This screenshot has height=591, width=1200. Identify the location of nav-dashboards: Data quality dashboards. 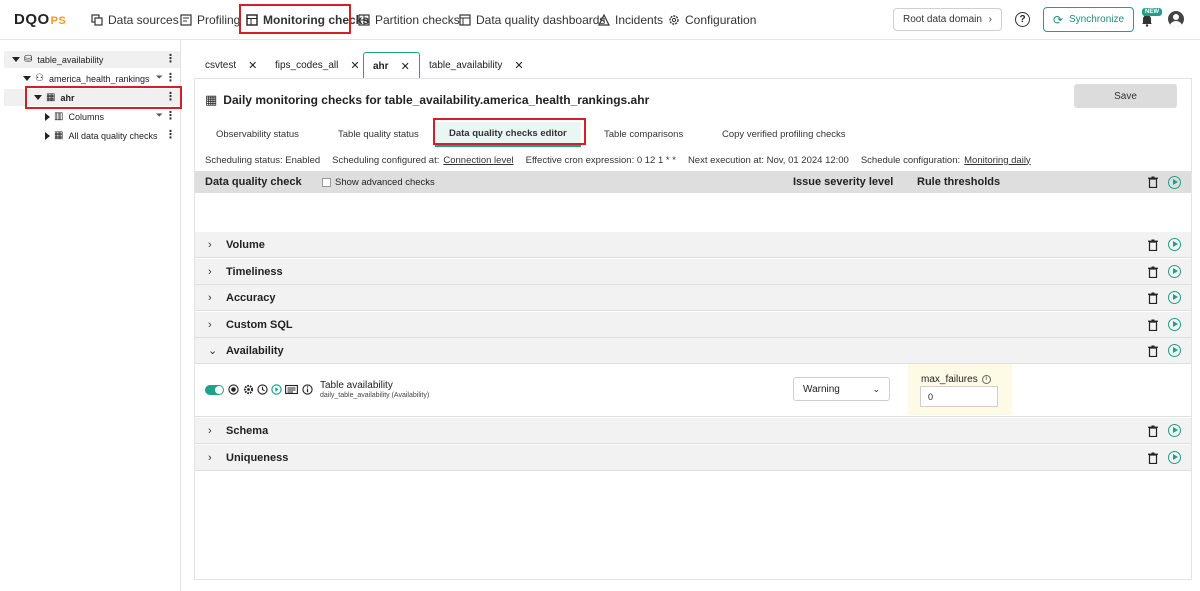
(532, 20).